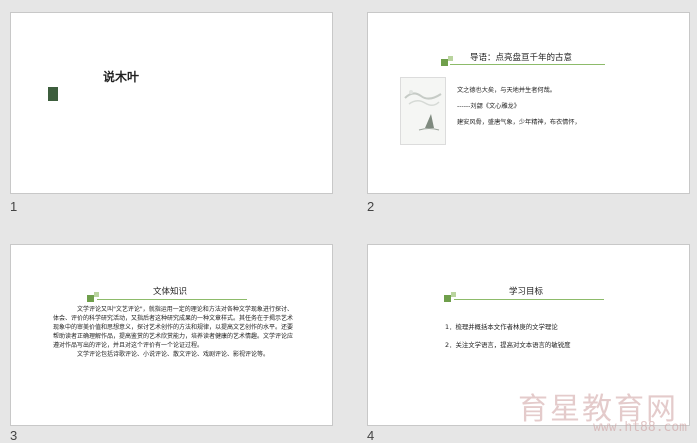 This screenshot has width=697, height=443. What do you see at coordinates (488, 106) in the screenshot?
I see `quote-attribution: ------刘勰《文心雕龙》` at bounding box center [488, 106].